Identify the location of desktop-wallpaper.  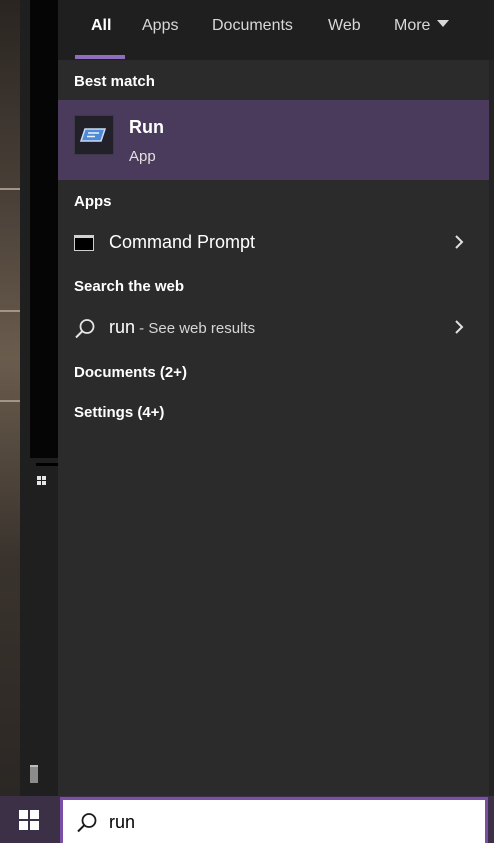
(10, 398).